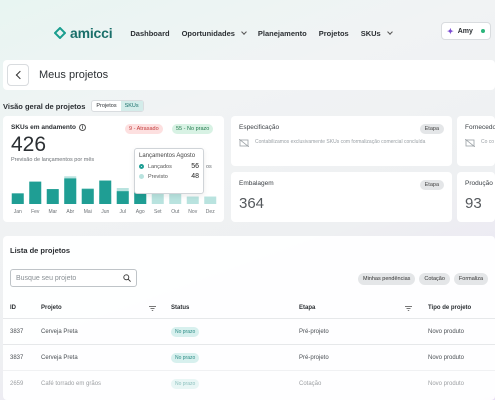 This screenshot has width=495, height=400. What do you see at coordinates (180, 308) in the screenshot?
I see `col-header-status: Status` at bounding box center [180, 308].